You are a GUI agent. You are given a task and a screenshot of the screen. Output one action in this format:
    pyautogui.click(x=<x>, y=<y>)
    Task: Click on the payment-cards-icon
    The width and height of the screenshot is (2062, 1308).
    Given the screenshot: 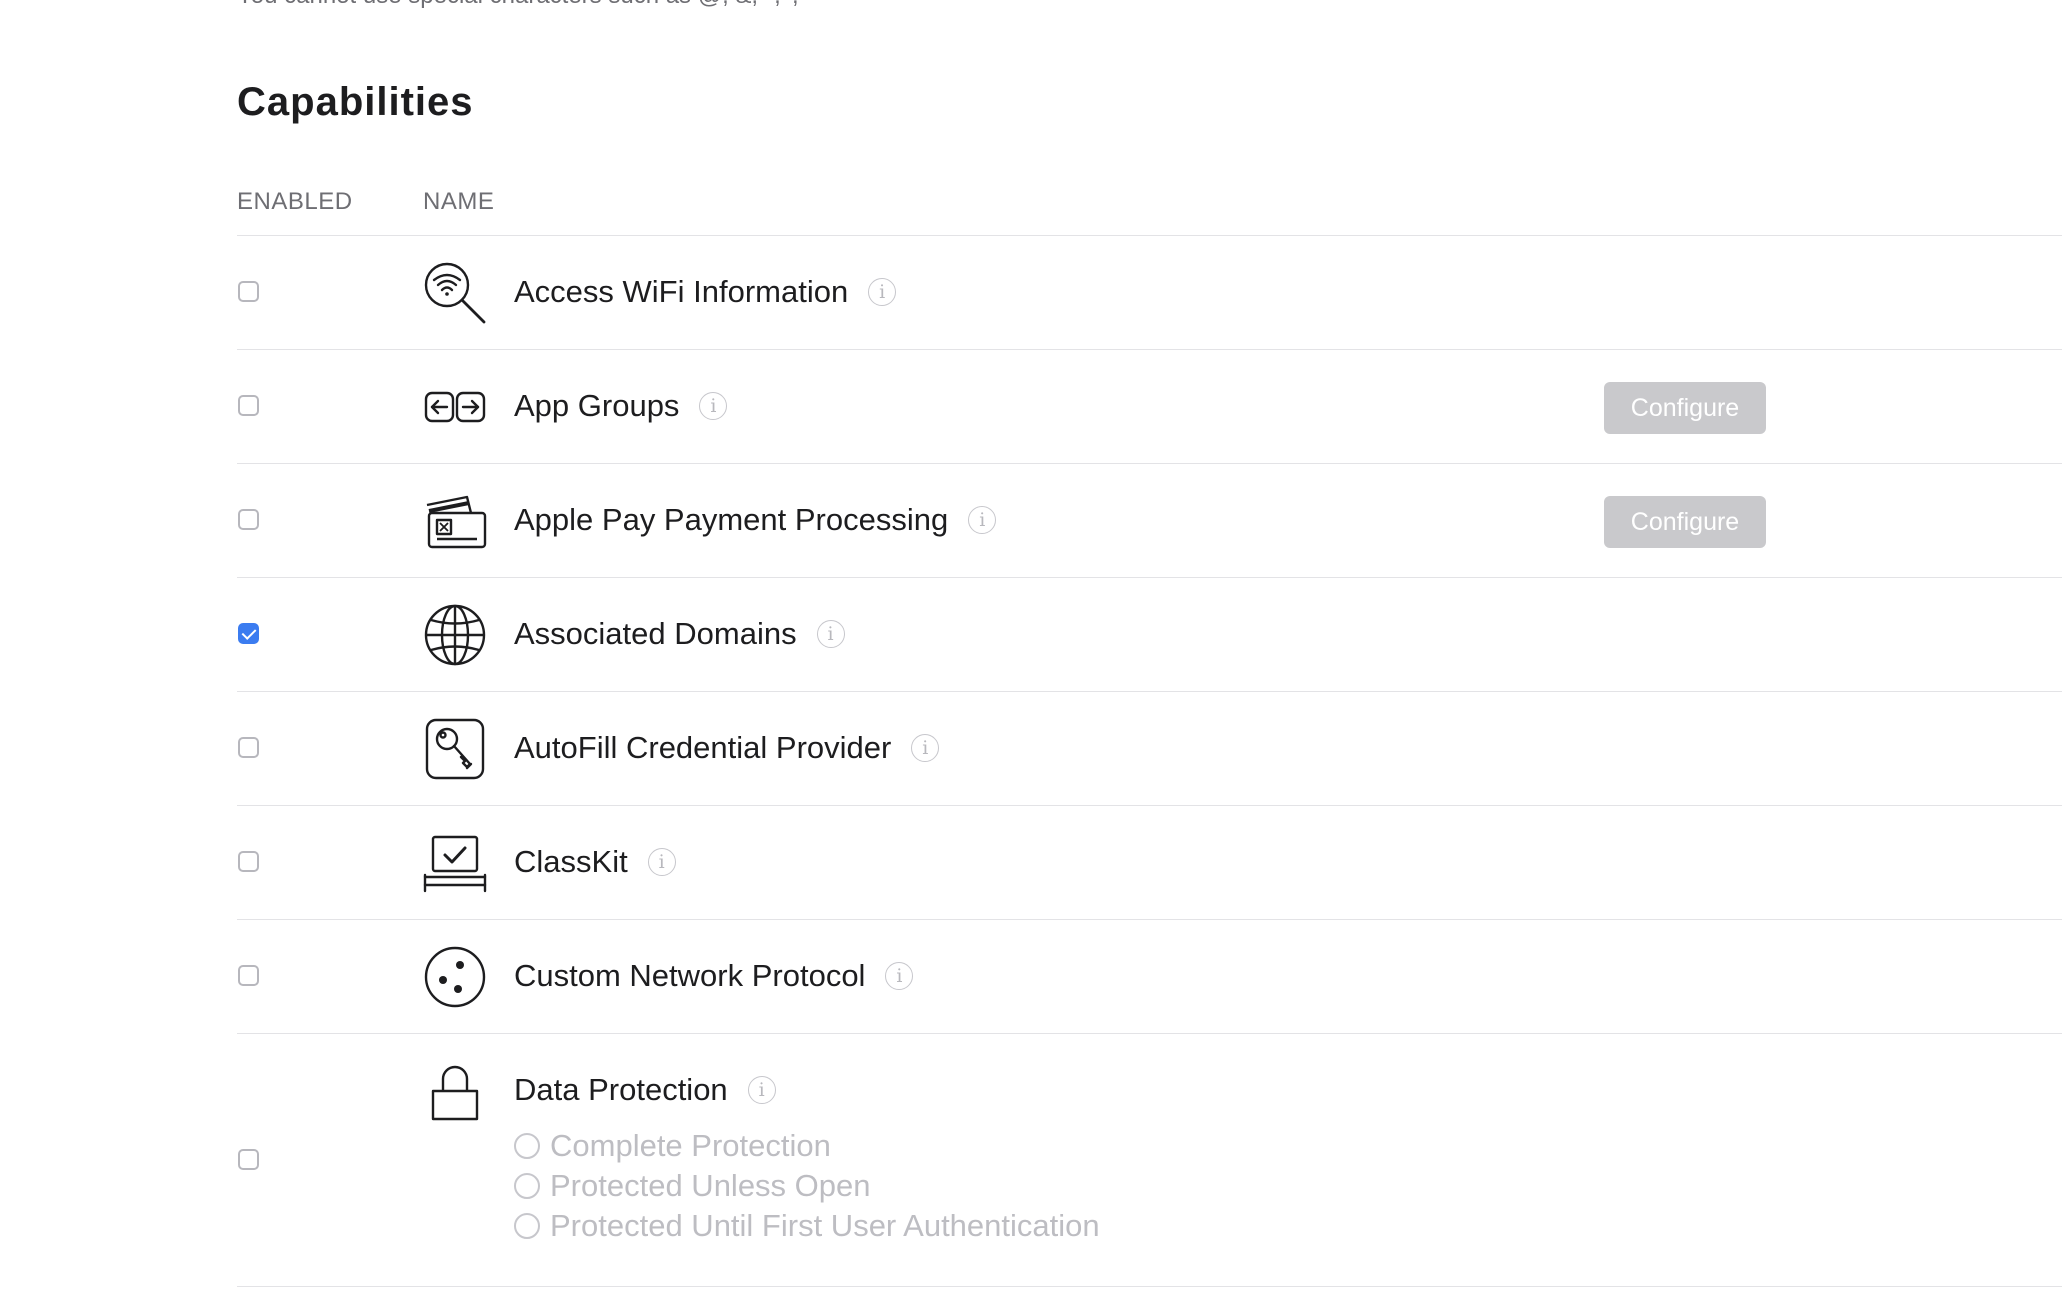 What is the action you would take?
    pyautogui.click(x=455, y=521)
    